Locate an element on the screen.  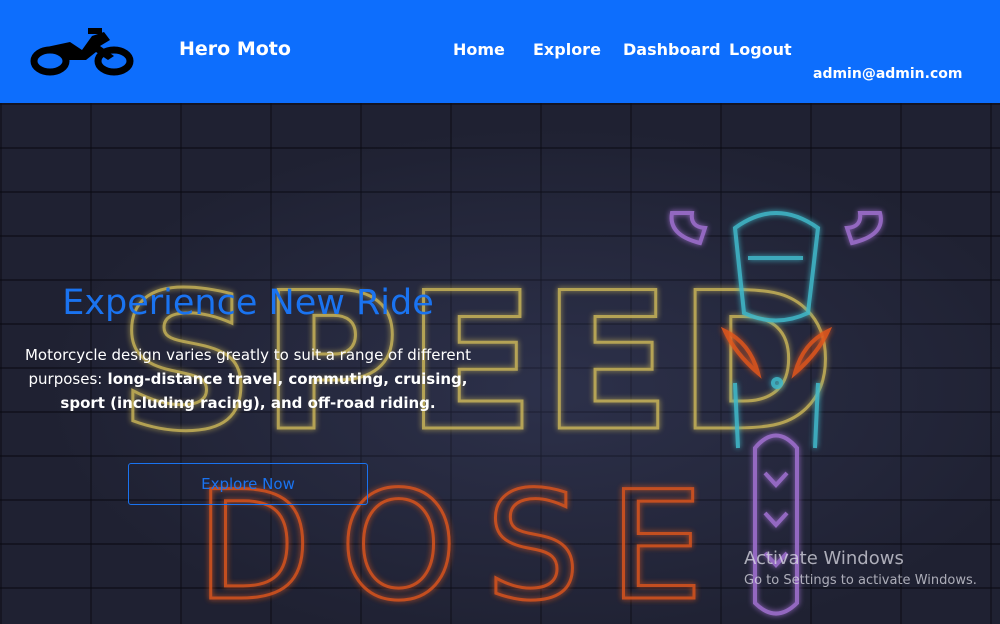
explore-now-button: Explore Now is located at coordinates (248, 484).